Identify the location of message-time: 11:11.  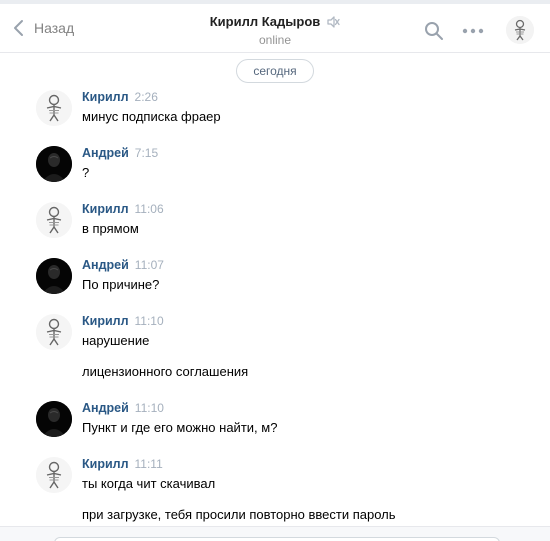
(149, 464).